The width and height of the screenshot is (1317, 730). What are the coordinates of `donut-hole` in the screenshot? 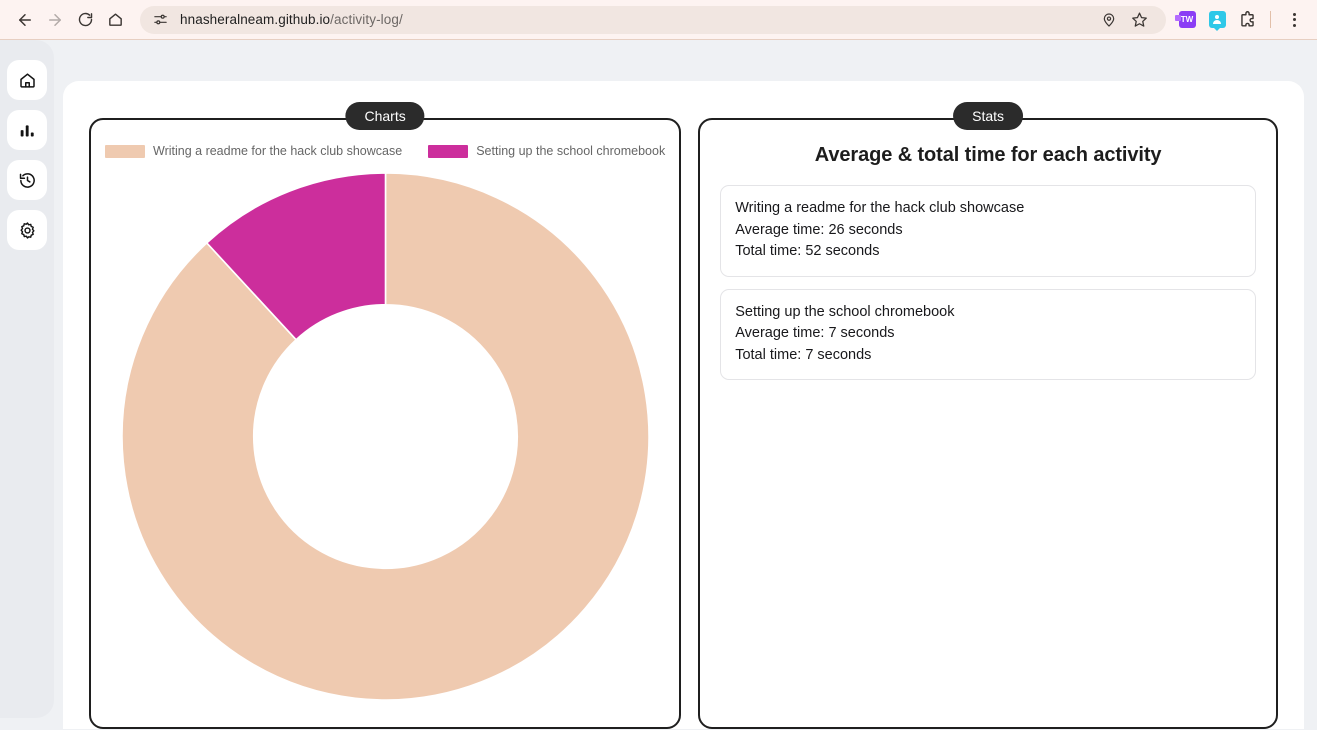 It's located at (385, 436).